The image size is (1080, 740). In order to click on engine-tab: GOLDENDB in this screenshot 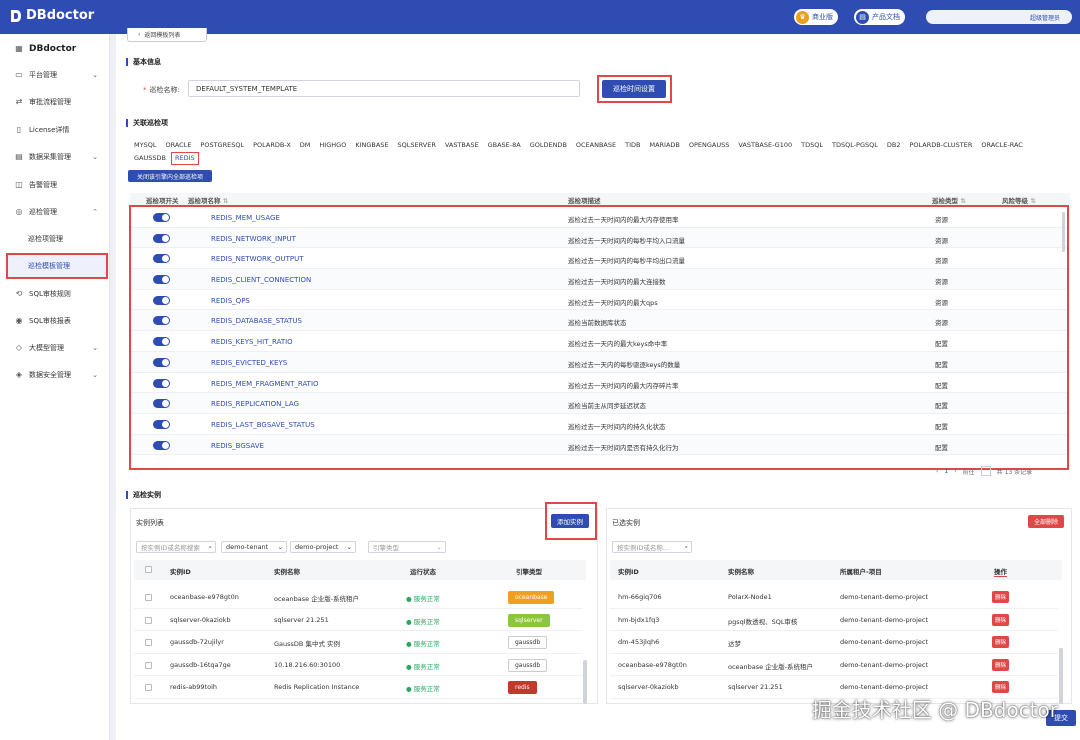, I will do `click(548, 145)`.